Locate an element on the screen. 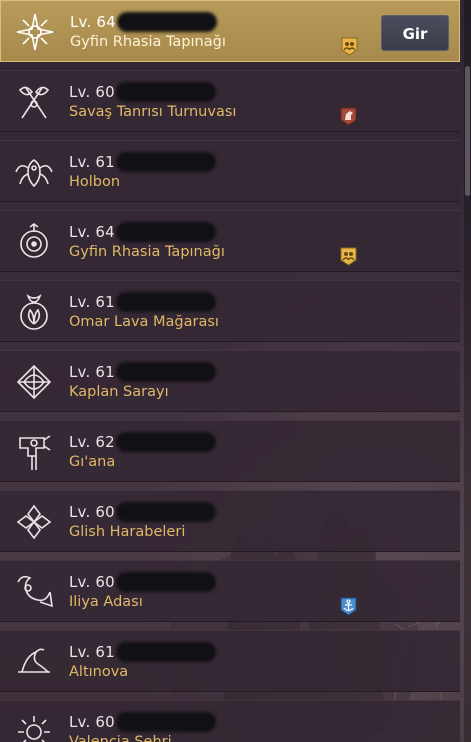  ring-emblem-icon is located at coordinates (34, 242).